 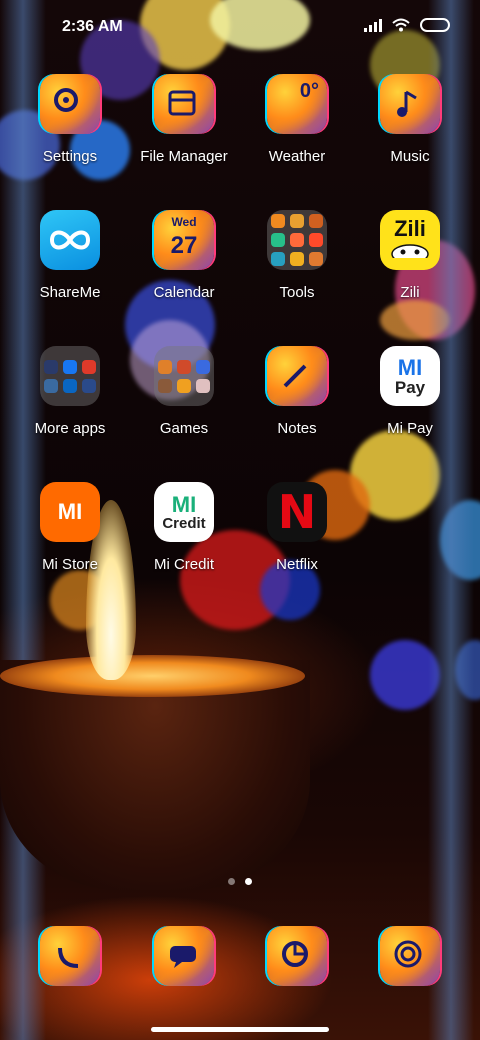 I want to click on zili-wordmark: Zili, so click(x=410, y=228).